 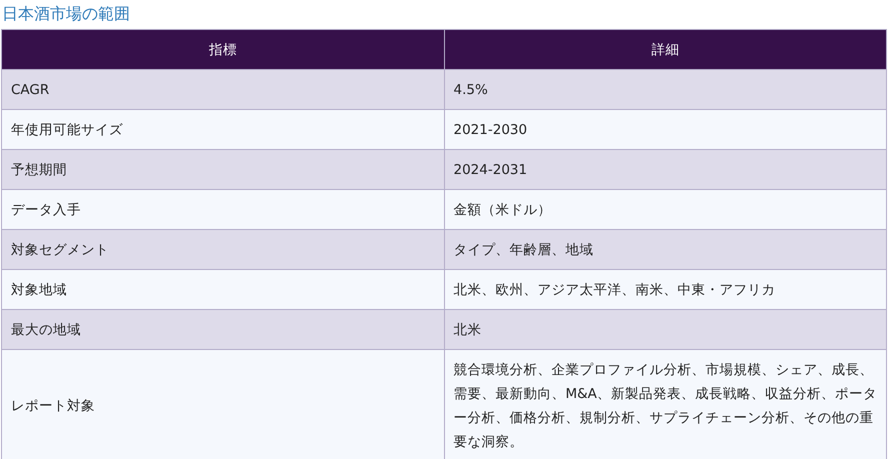 I want to click on table-cell: データ入手, so click(x=223, y=210).